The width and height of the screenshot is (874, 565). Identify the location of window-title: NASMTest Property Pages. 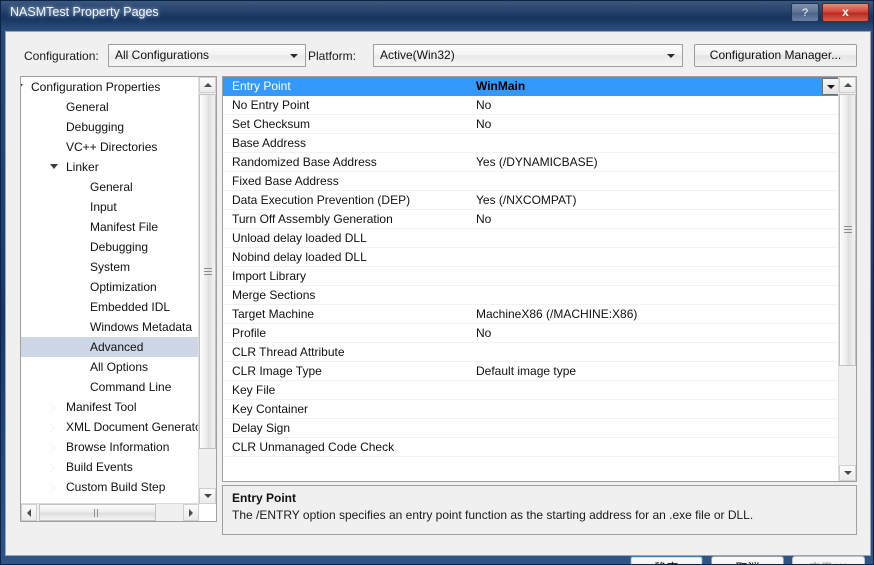
(84, 12).